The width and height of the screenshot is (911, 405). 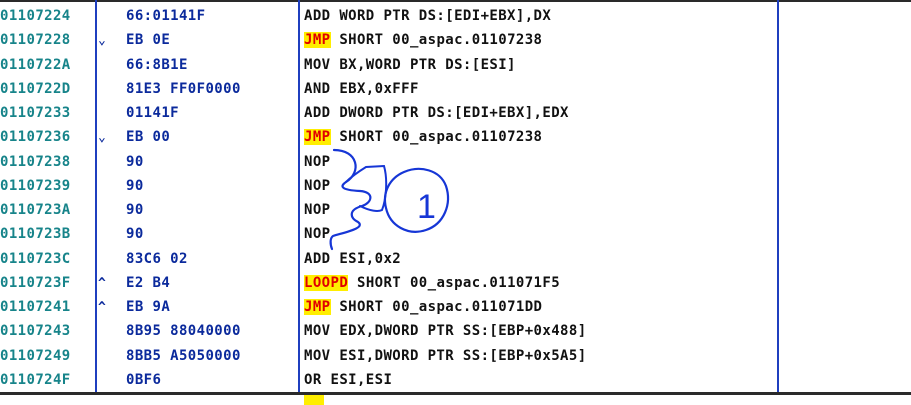 I want to click on disassembly-cell: AND EBX,0xFFF, so click(x=361, y=89).